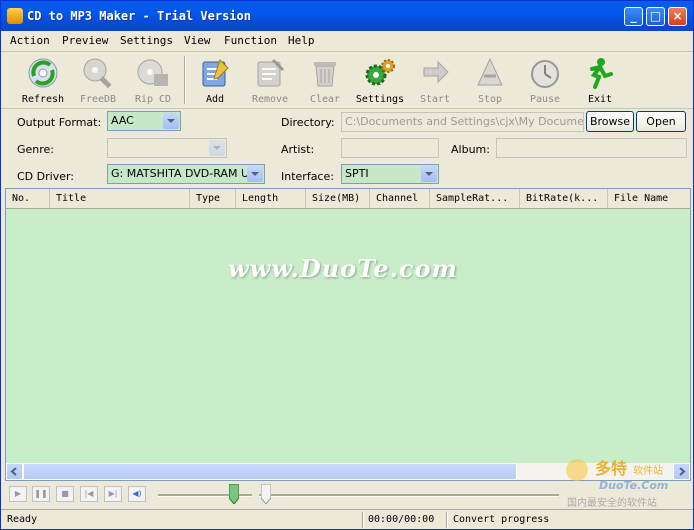 The width and height of the screenshot is (694, 530). Describe the element at coordinates (307, 176) in the screenshot. I see `interface-label: Interface:` at that location.